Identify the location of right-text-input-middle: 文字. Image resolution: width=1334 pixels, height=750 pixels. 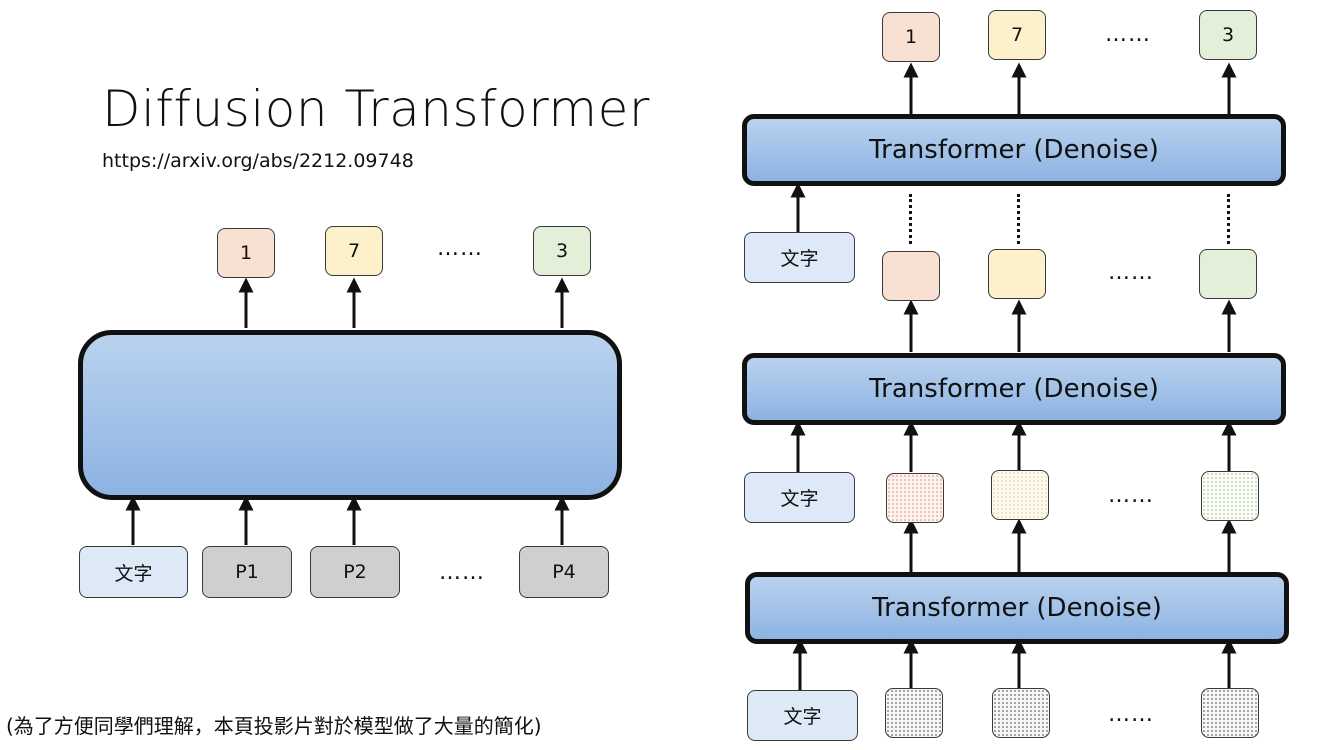
(799, 497).